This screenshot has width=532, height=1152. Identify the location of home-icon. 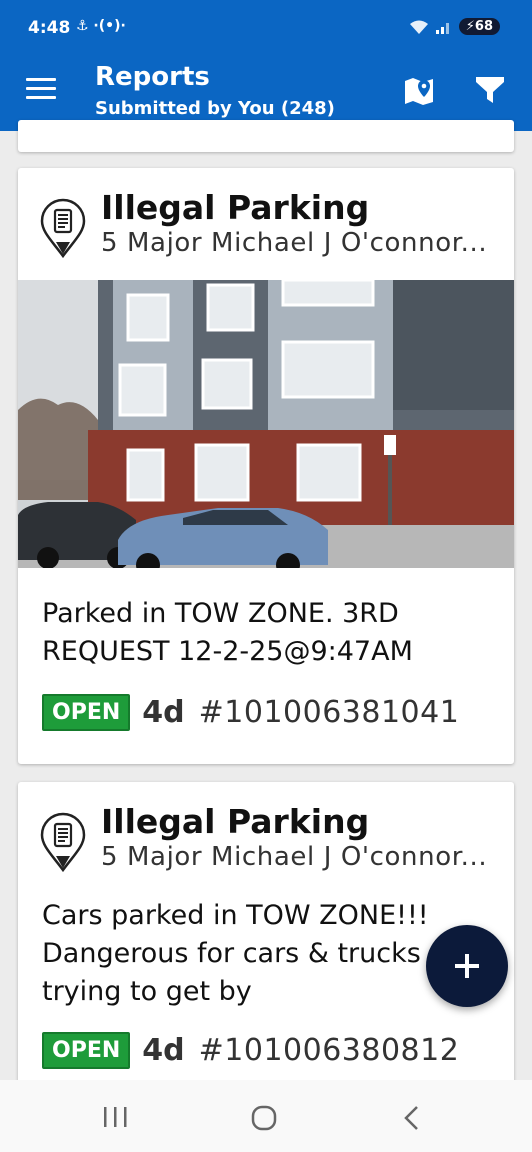
(264, 1118).